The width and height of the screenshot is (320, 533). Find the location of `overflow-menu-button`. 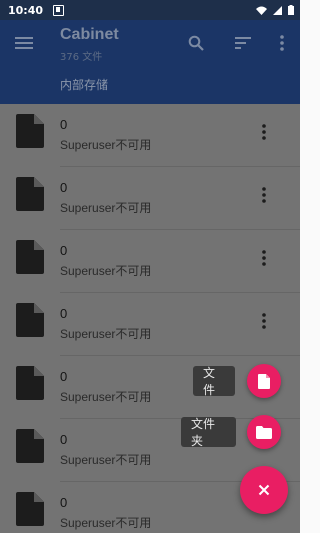

overflow-menu-button is located at coordinates (282, 43).